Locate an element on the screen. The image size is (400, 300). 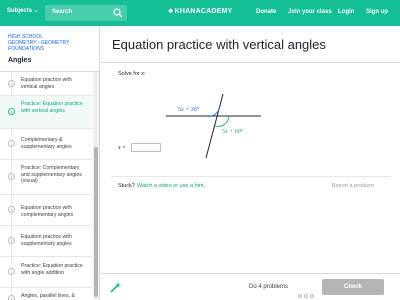
title-divider is located at coordinates (250, 62).